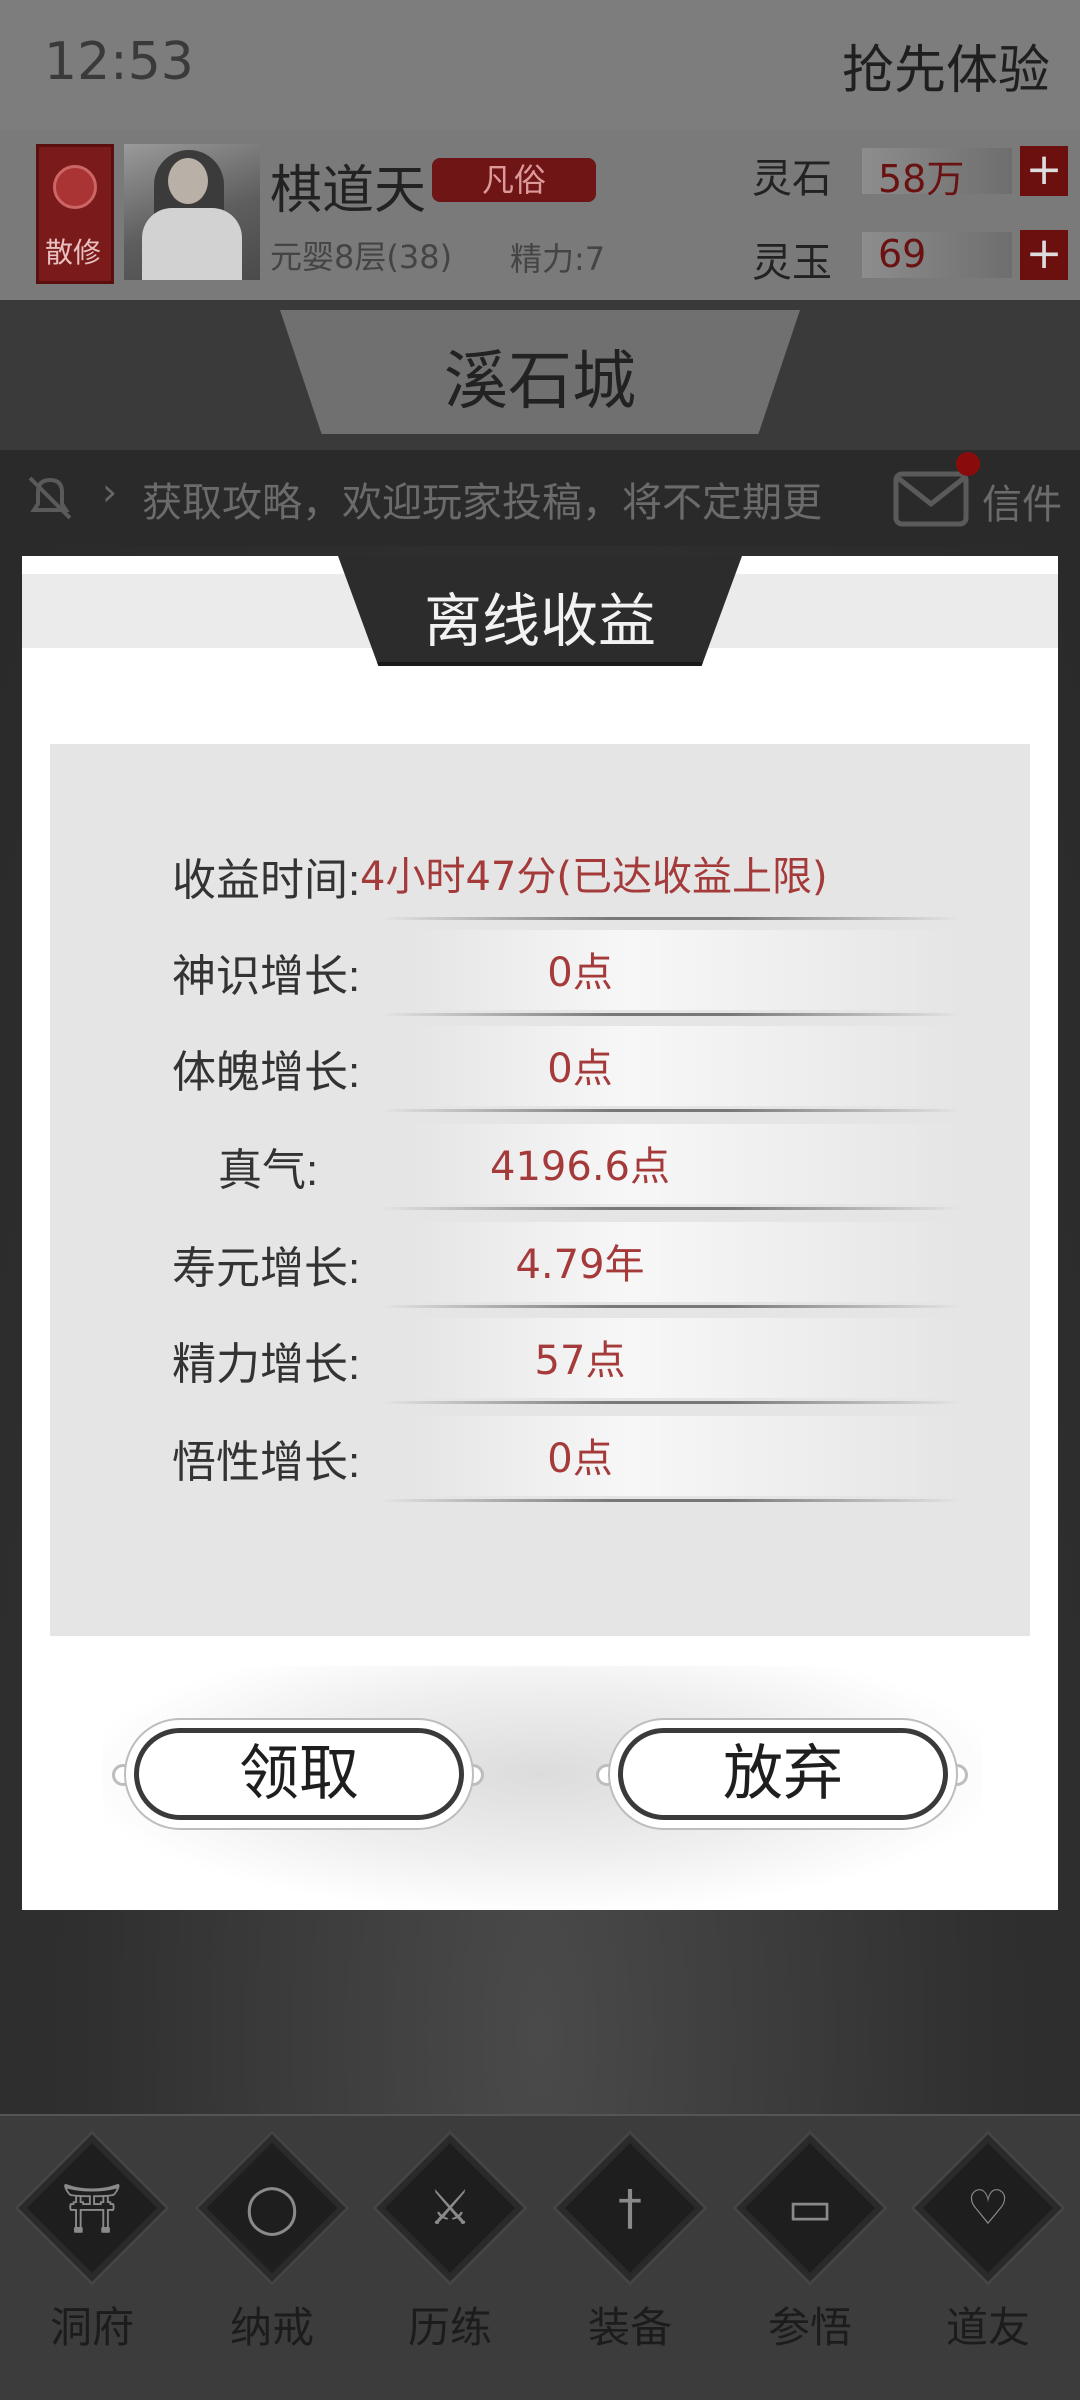 The image size is (1080, 2400). I want to click on reward-row-comprehension: 悟性增长: 0点, so click(540, 1454).